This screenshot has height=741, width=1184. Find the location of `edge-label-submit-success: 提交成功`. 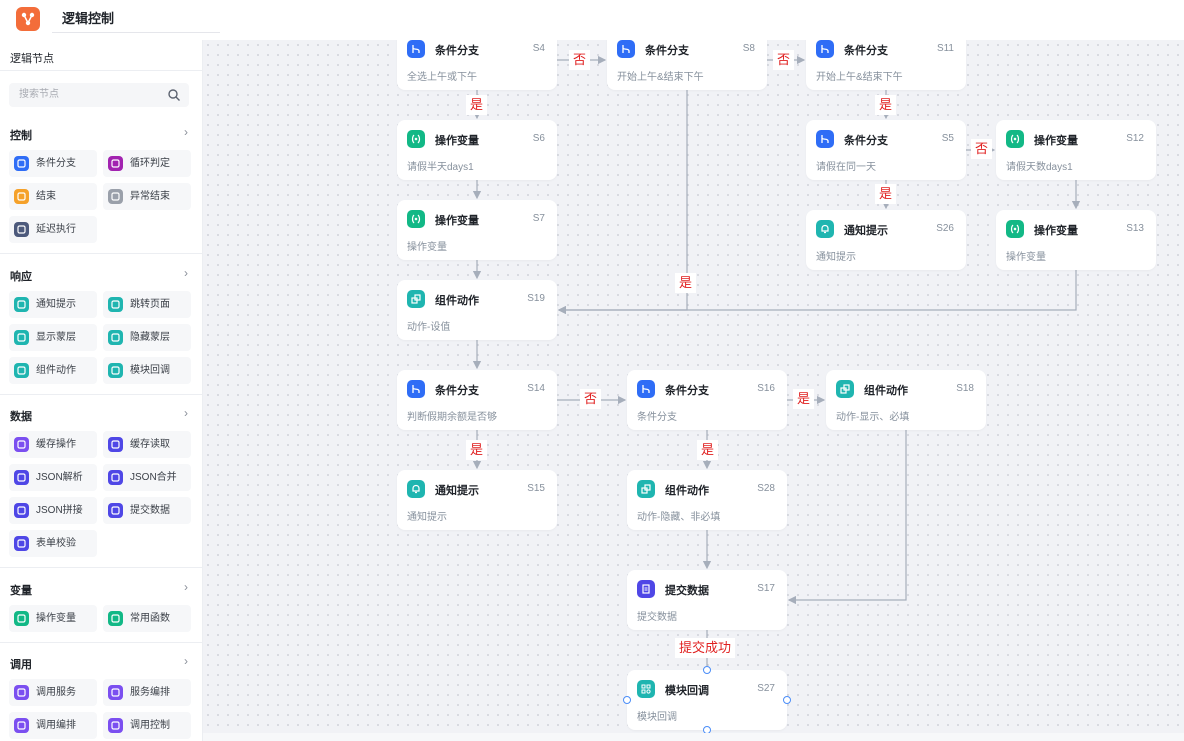

edge-label-submit-success: 提交成功 is located at coordinates (705, 648).